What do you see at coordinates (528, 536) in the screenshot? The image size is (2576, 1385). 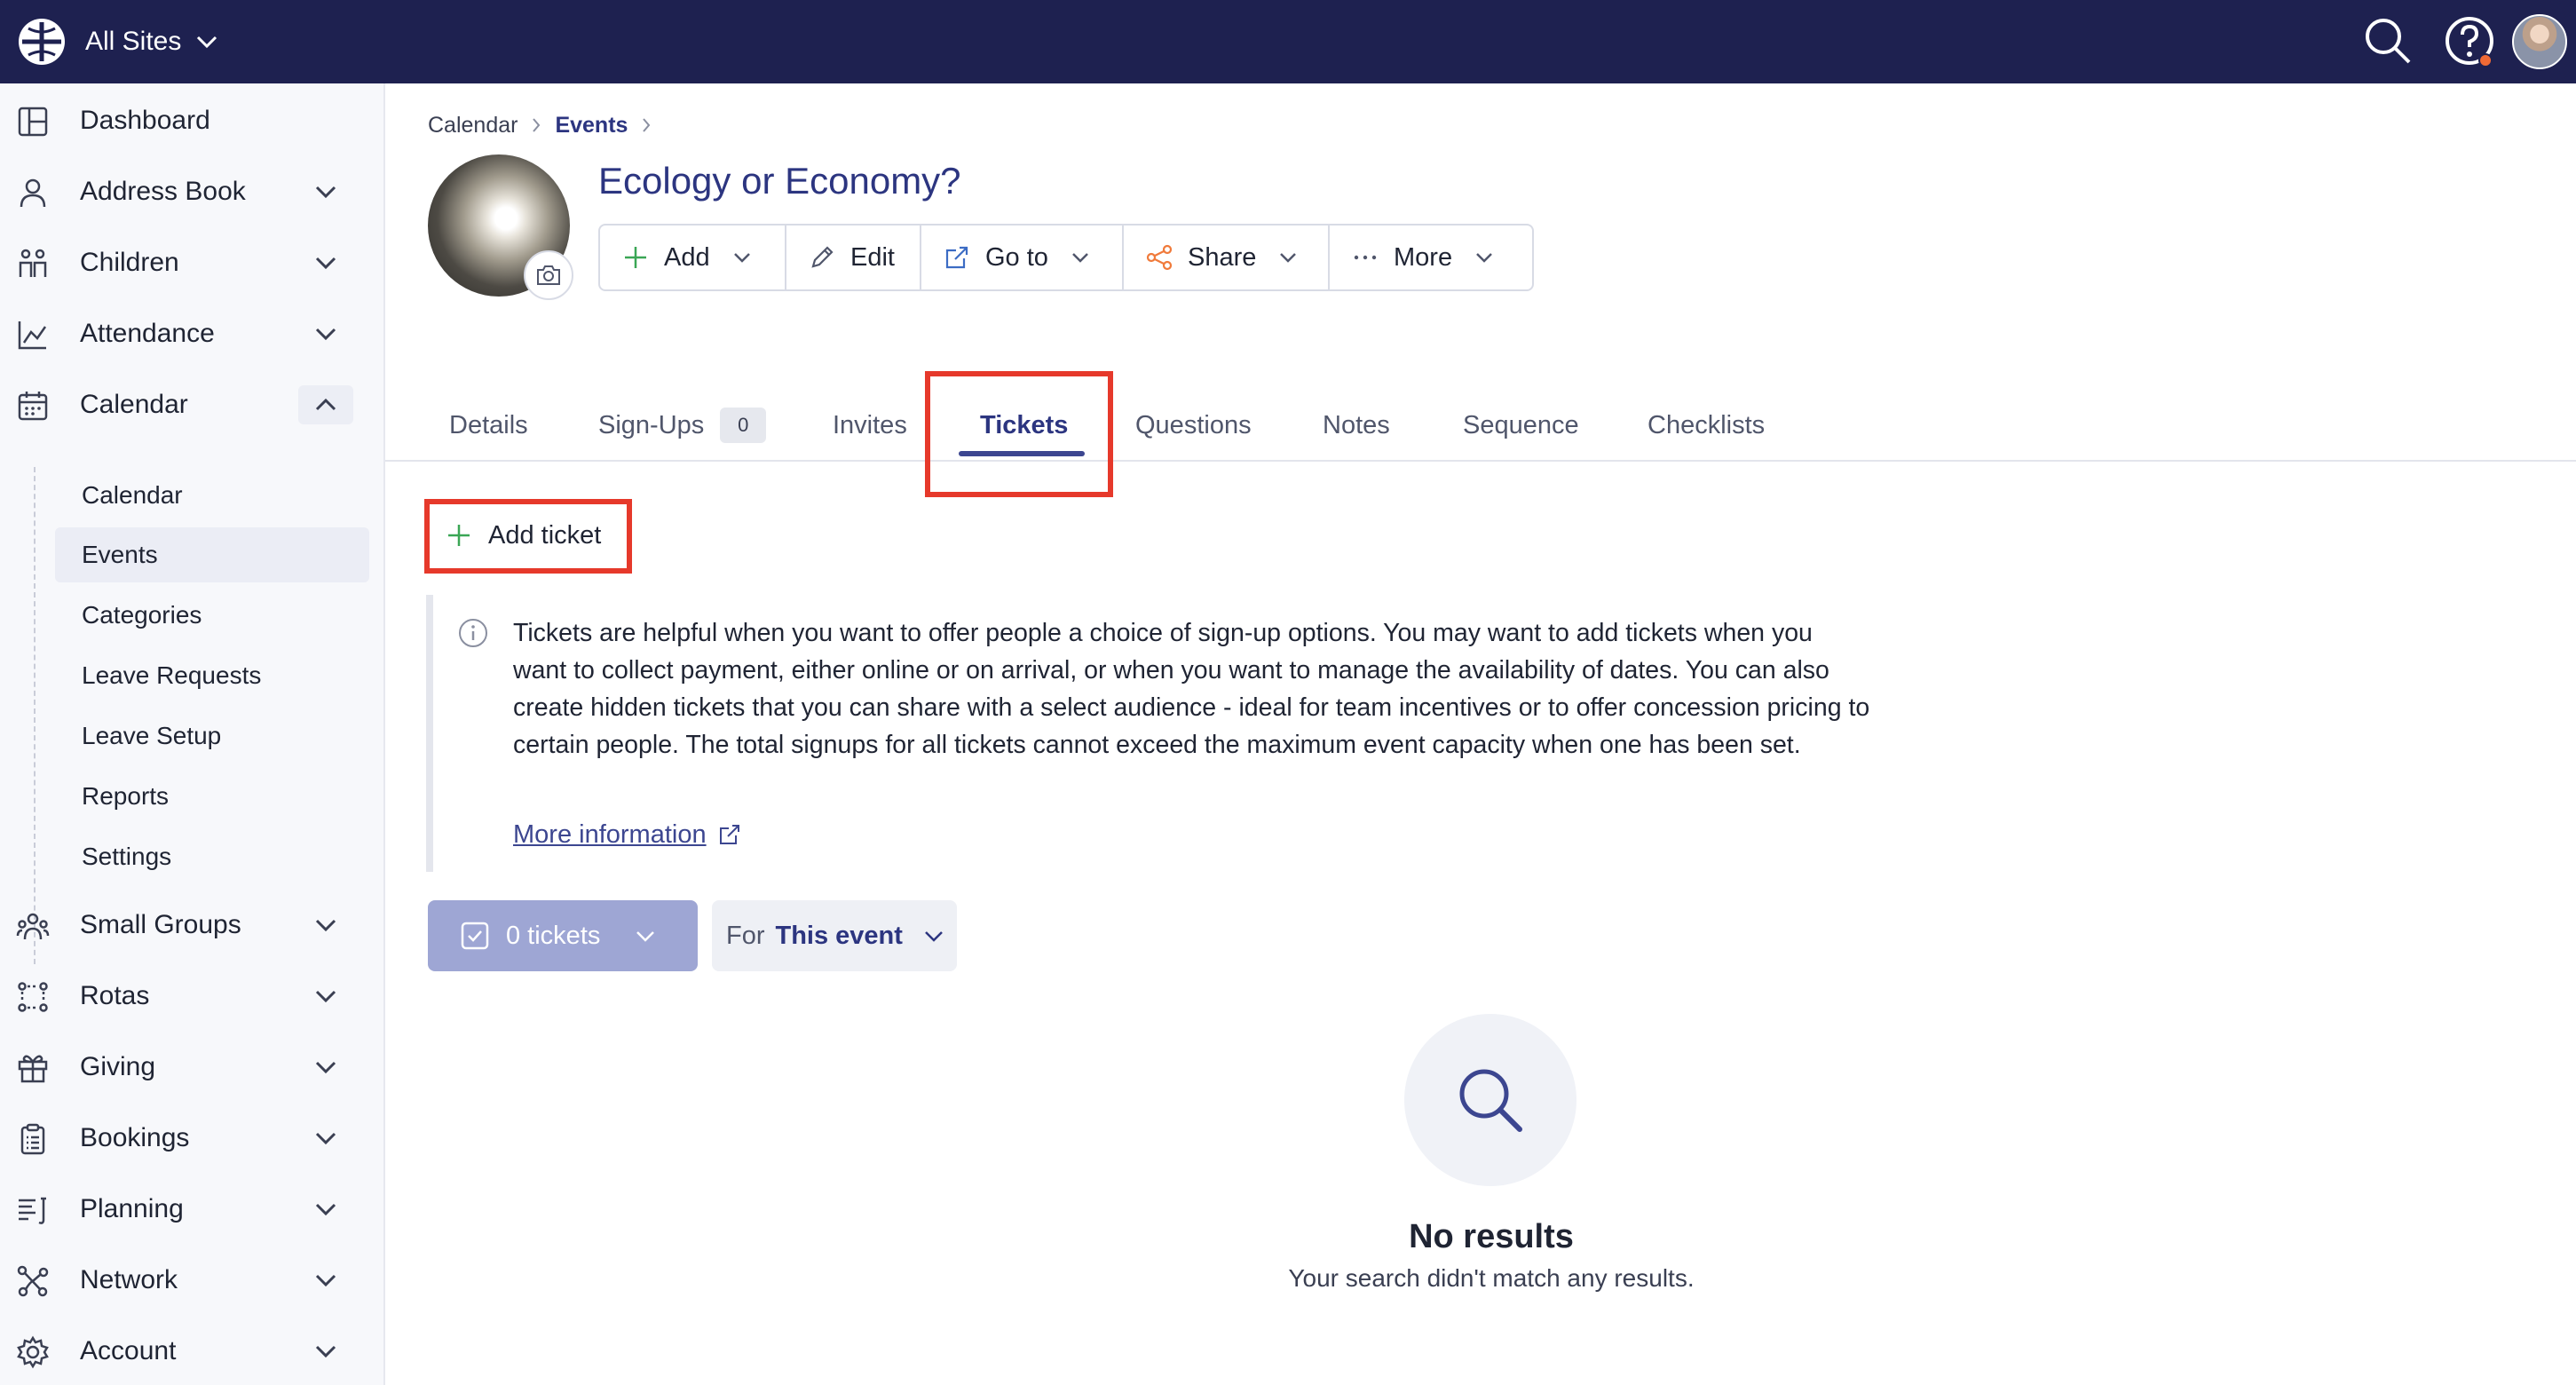 I see `highlight-box-add-ticket` at bounding box center [528, 536].